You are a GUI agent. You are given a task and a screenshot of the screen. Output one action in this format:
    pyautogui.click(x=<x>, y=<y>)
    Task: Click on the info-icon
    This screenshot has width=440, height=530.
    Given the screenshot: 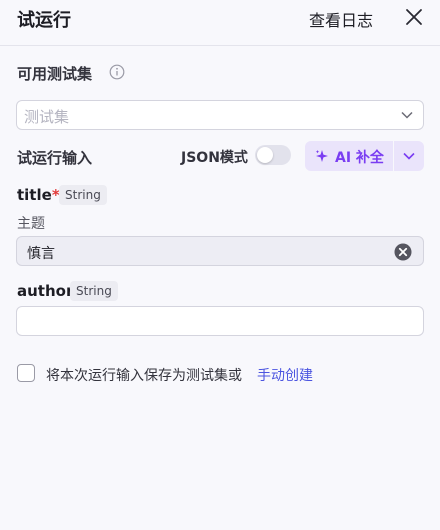 What is the action you would take?
    pyautogui.click(x=117, y=72)
    